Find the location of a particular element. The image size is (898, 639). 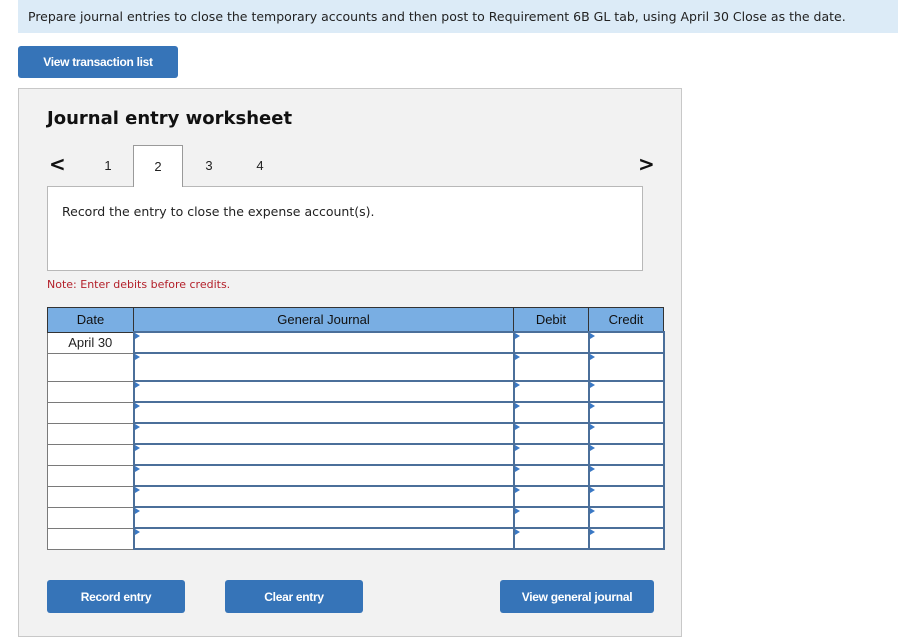

debits-note: Note: Enter debits before credits. is located at coordinates (139, 284).